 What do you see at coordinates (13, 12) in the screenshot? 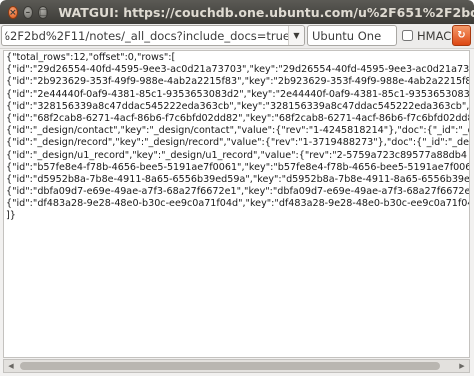
I see `close-window-button: ×` at bounding box center [13, 12].